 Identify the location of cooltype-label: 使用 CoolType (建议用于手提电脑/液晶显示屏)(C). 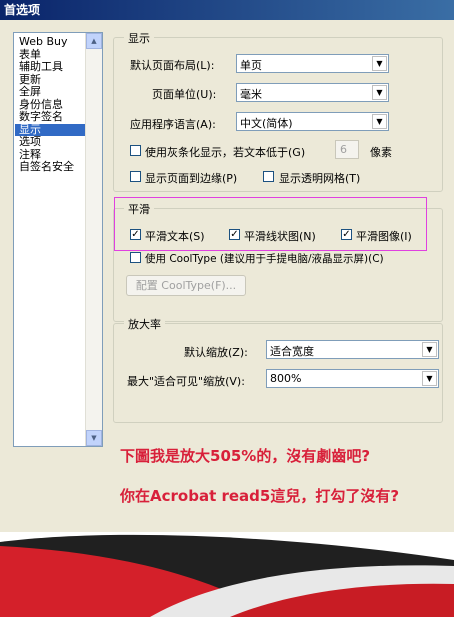
(264, 259).